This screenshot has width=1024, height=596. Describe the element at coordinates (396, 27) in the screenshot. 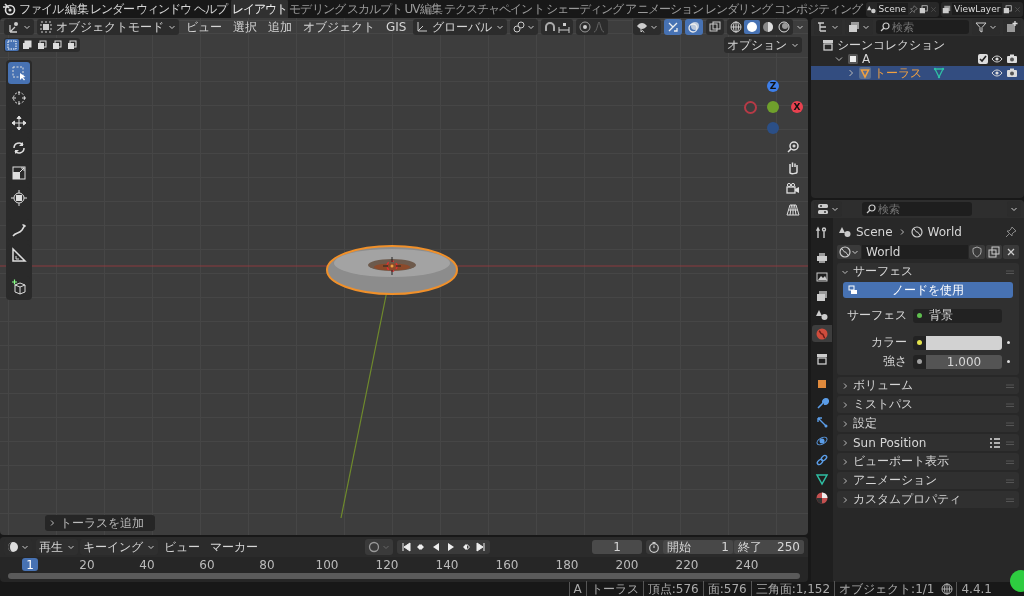

I see `viewport-menu: GIS` at that location.